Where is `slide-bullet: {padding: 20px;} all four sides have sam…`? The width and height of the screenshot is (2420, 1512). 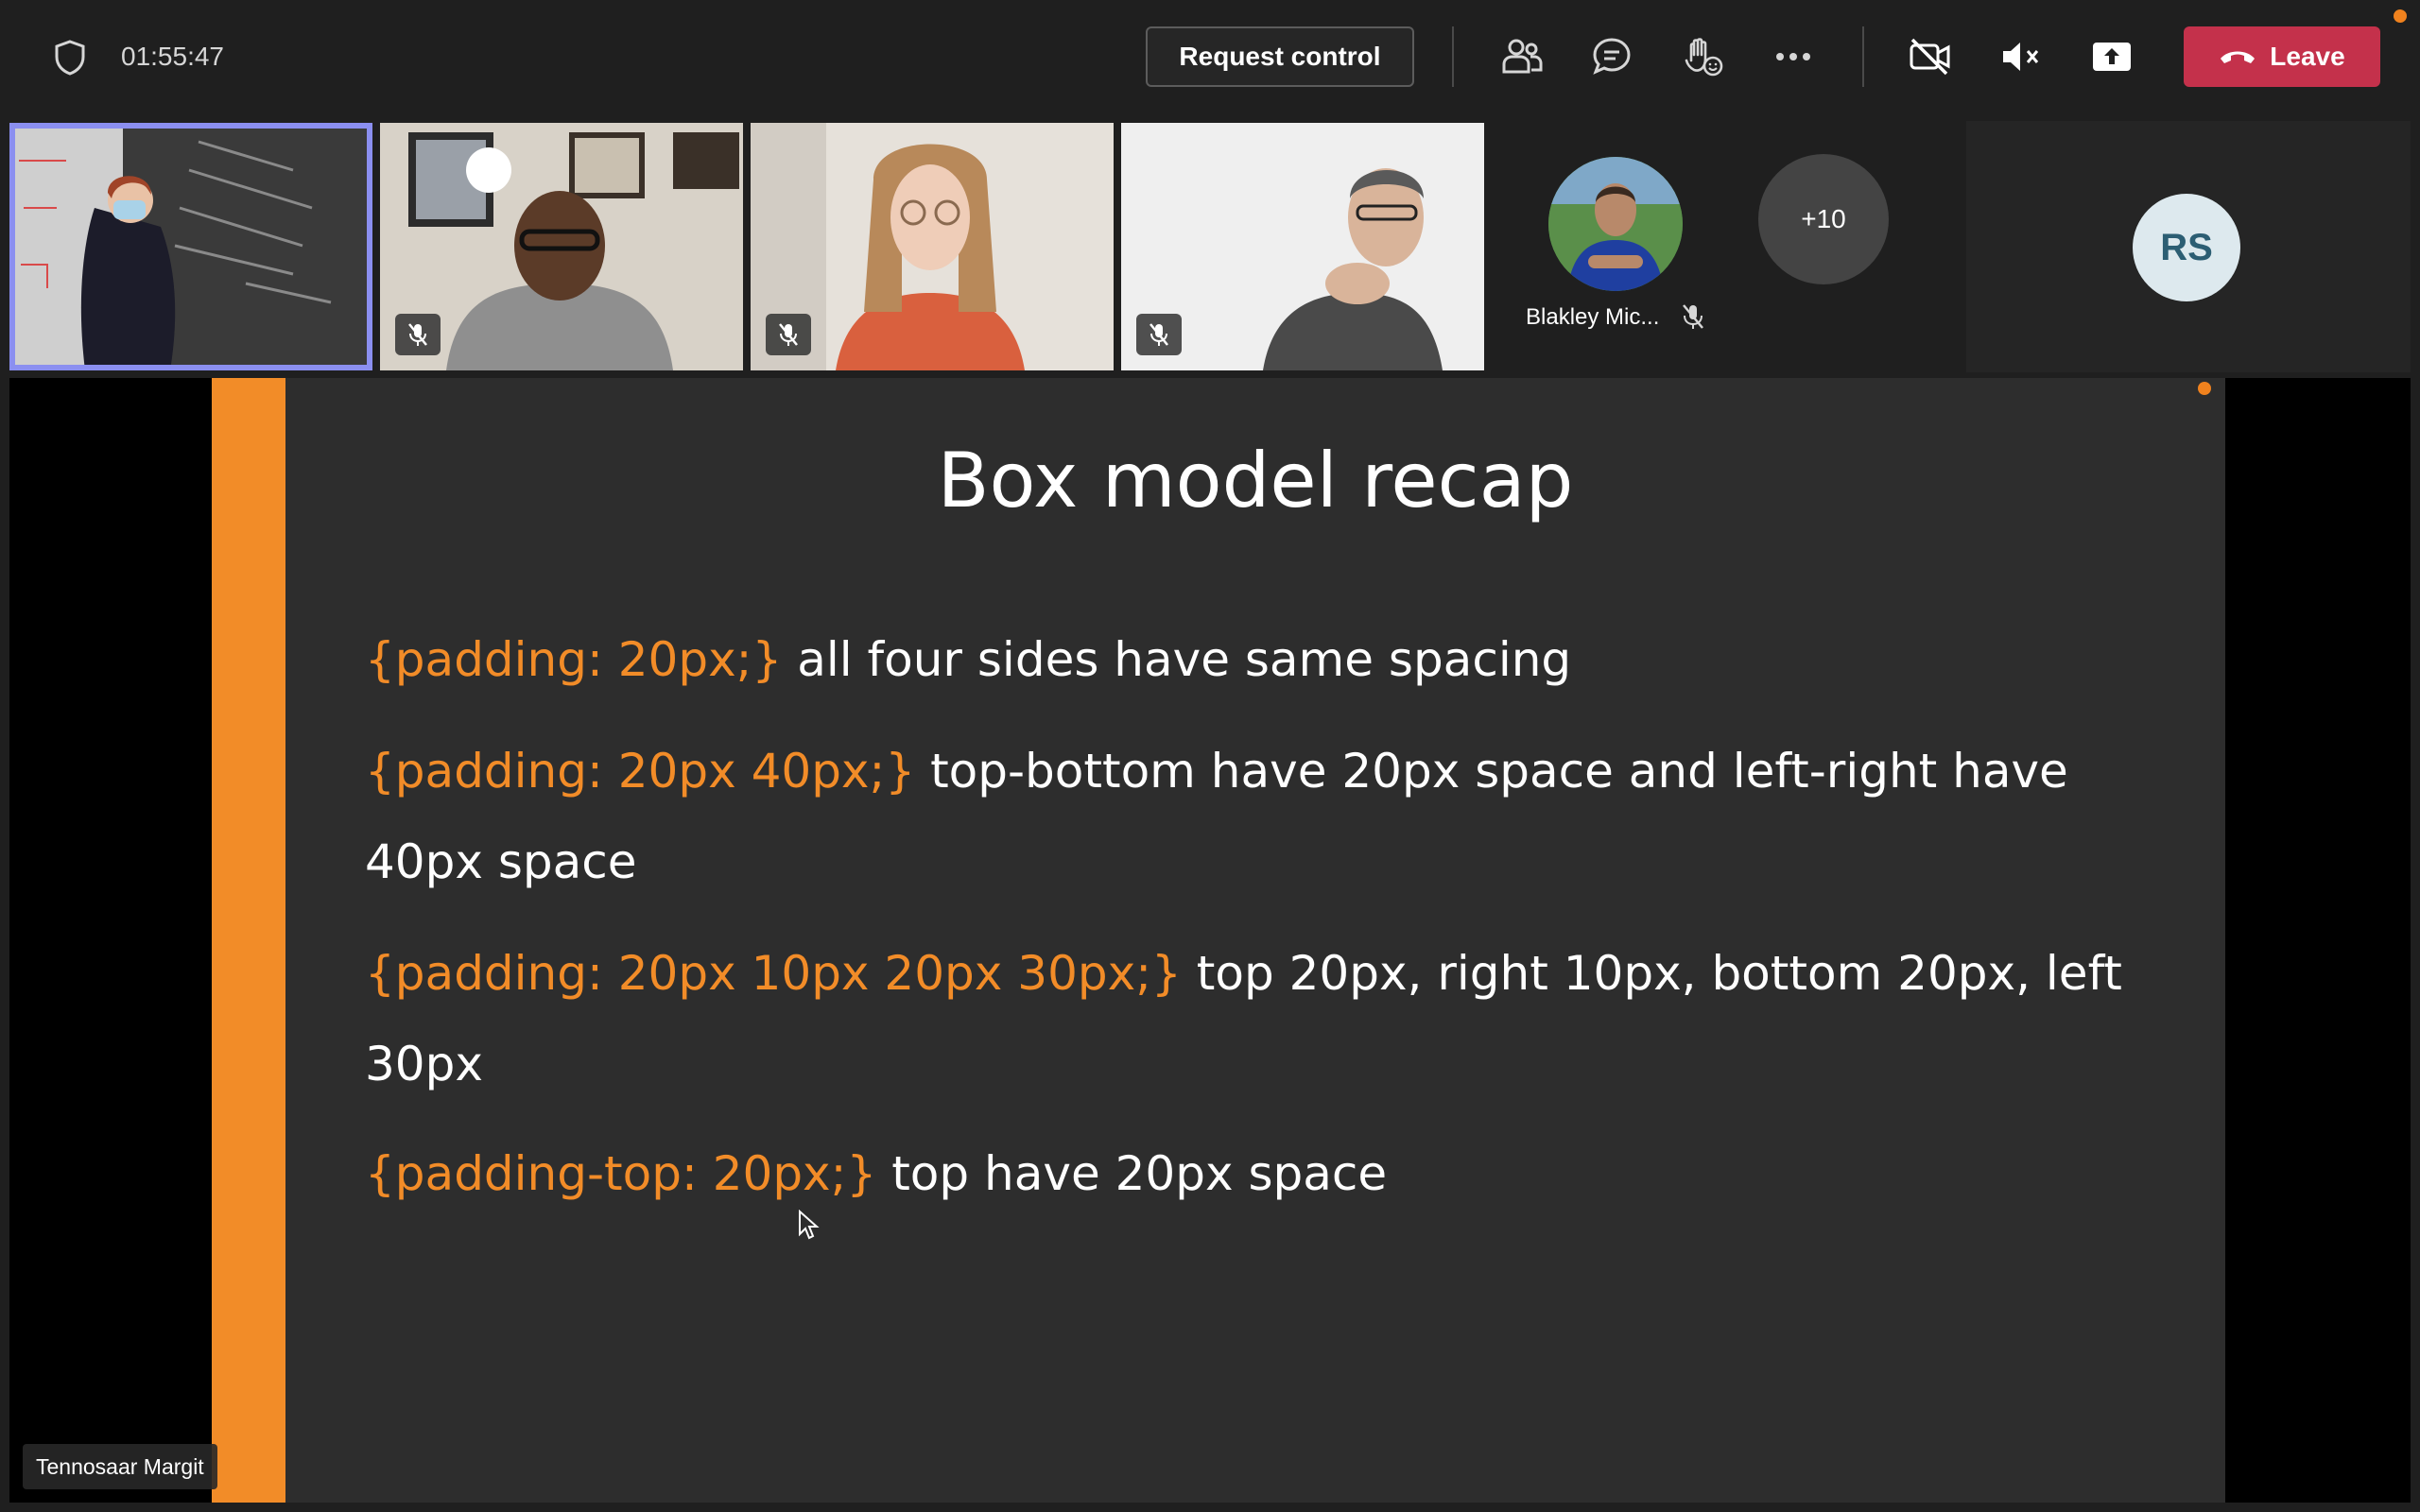
slide-bullet: {padding: 20px;} all four sides have sam… is located at coordinates (1263, 659).